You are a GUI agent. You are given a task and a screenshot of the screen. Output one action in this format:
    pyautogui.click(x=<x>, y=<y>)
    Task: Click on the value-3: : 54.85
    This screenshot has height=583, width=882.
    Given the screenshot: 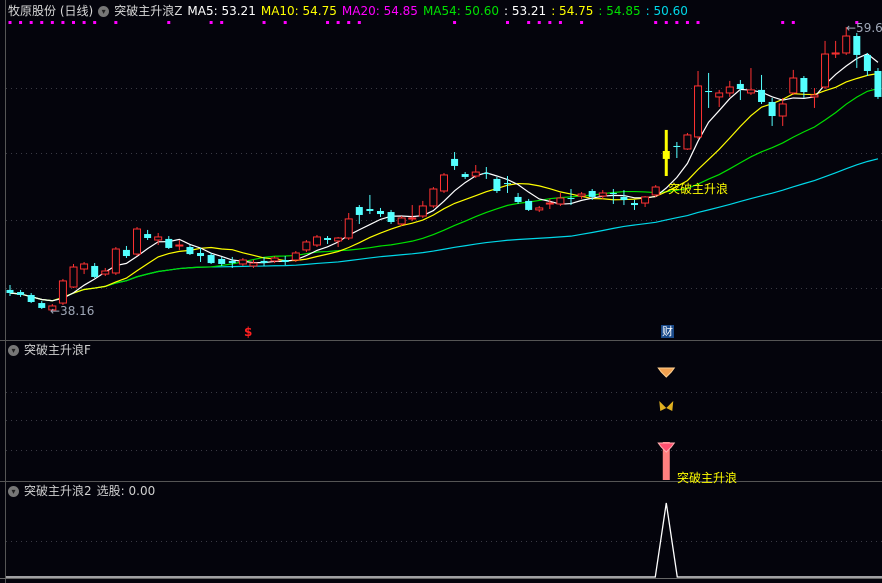 What is the action you would take?
    pyautogui.click(x=619, y=11)
    